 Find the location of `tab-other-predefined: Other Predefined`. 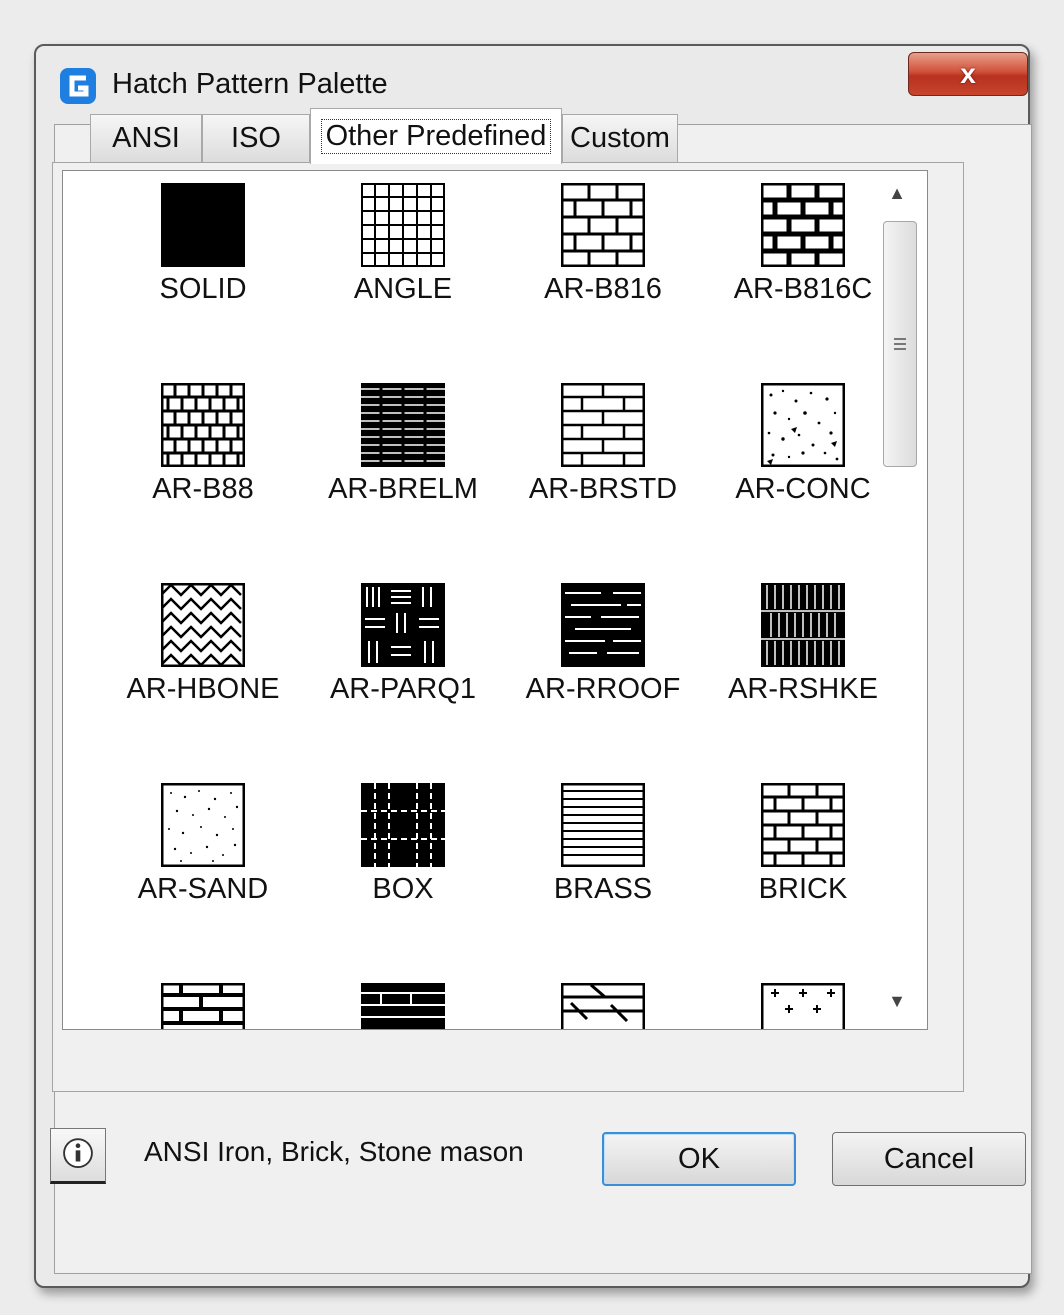

tab-other-predefined: Other Predefined is located at coordinates (436, 136).